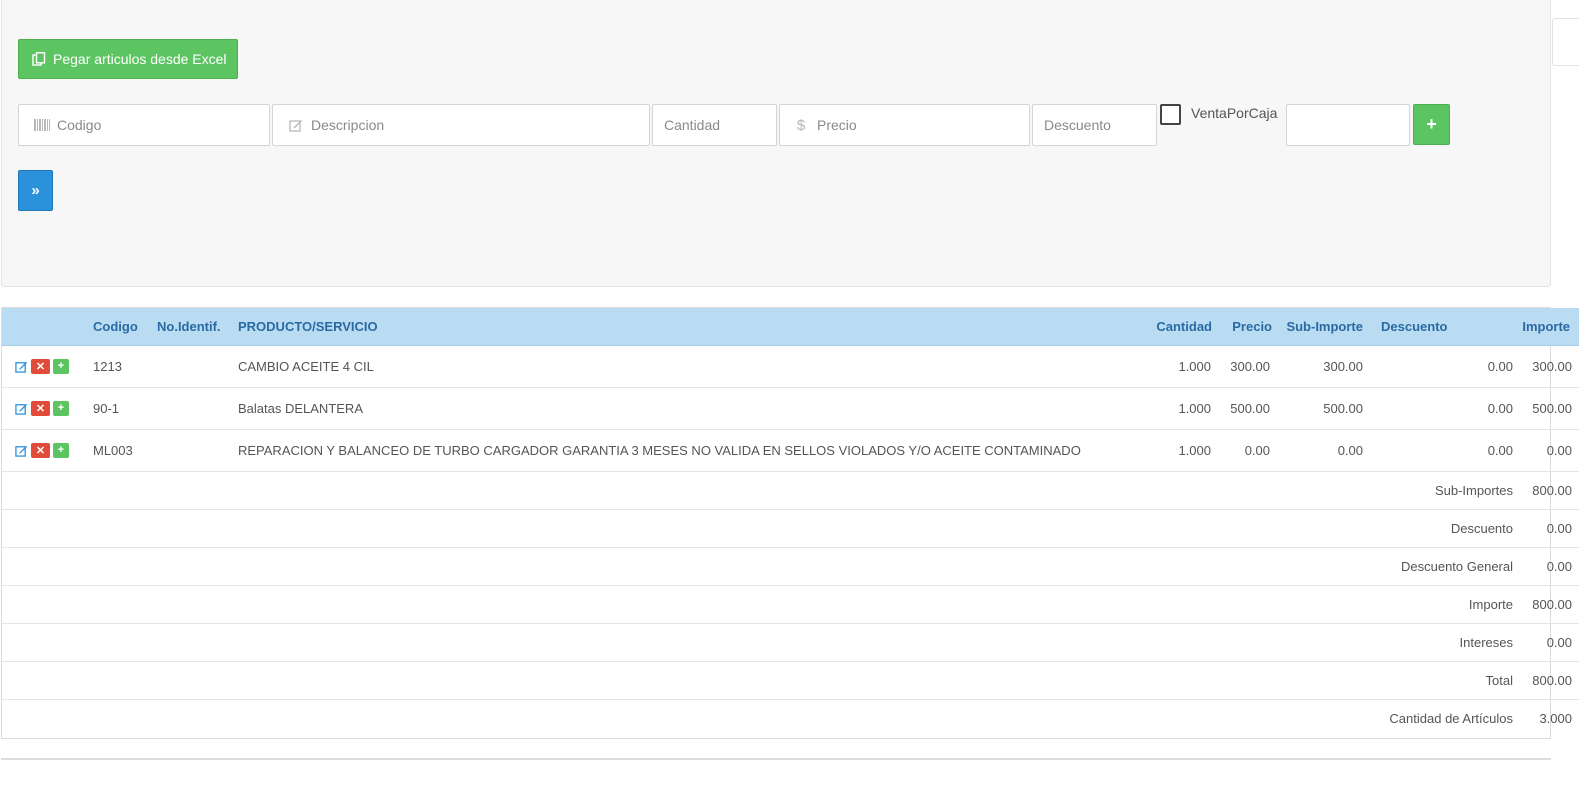 The height and width of the screenshot is (809, 1579). Describe the element at coordinates (122, 449) in the screenshot. I see `cell-codigo: ML003` at that location.